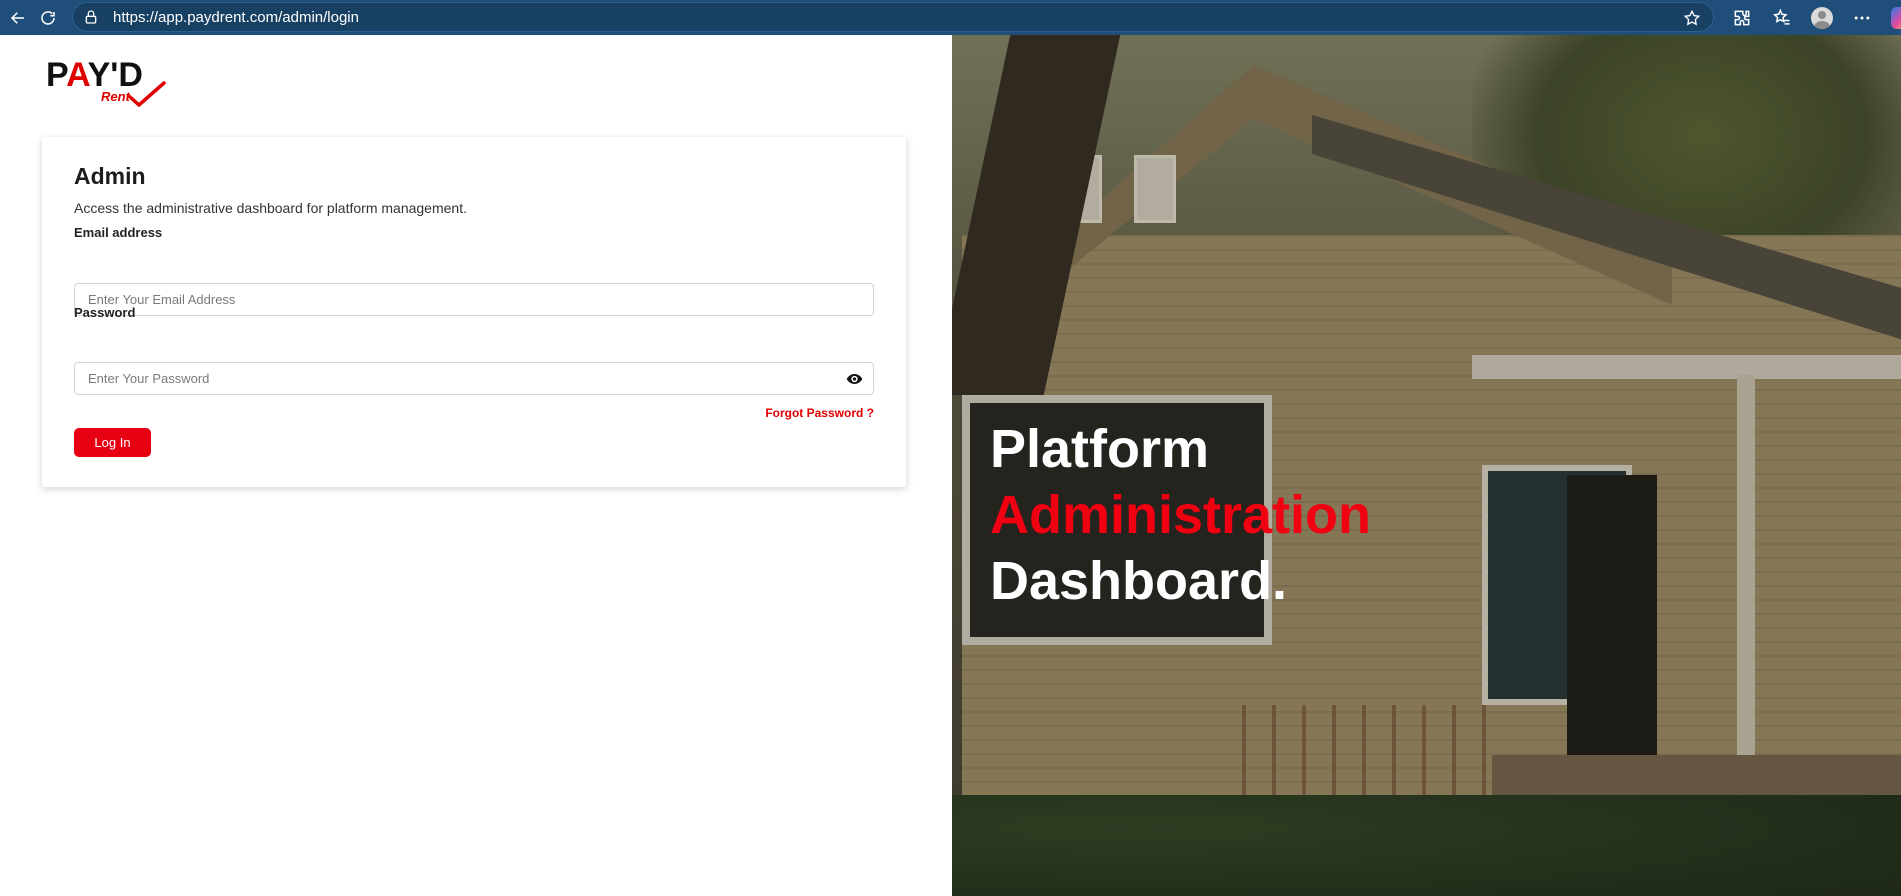  I want to click on extensions-icon, so click(1742, 17).